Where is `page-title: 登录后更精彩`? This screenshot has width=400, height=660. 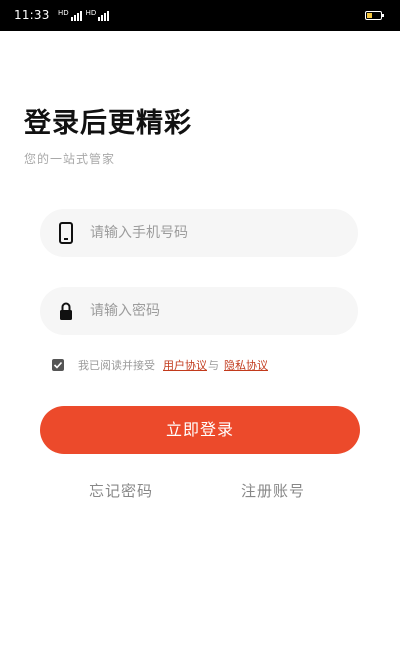
page-title: 登录后更精彩 is located at coordinates (108, 123).